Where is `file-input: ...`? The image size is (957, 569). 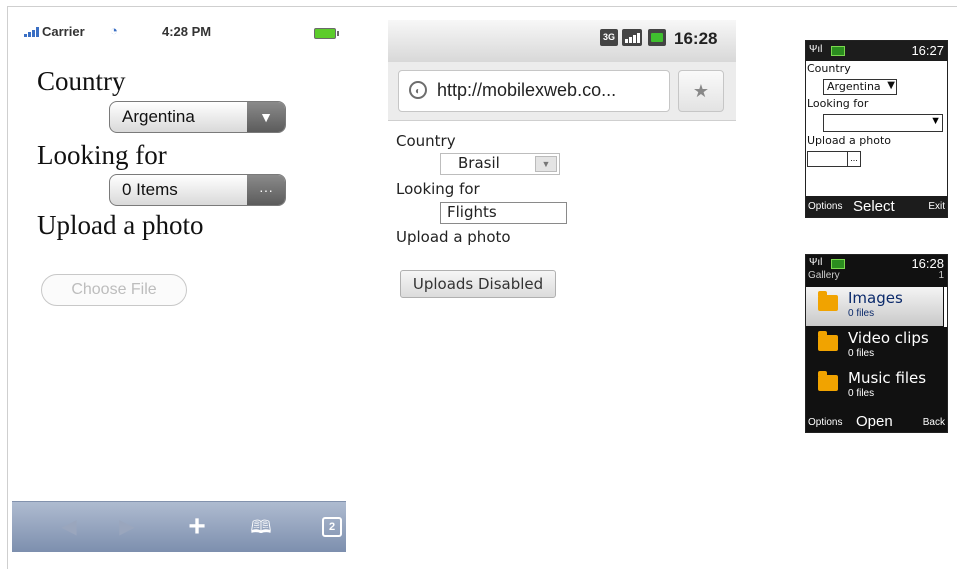 file-input: ... is located at coordinates (834, 159).